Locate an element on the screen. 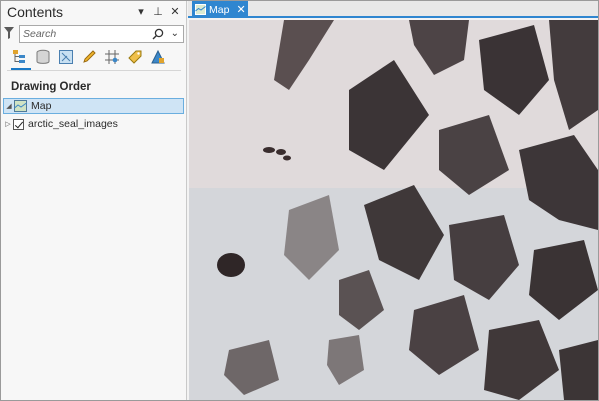 The width and height of the screenshot is (599, 401). search-field: ⌄ is located at coordinates (101, 34).